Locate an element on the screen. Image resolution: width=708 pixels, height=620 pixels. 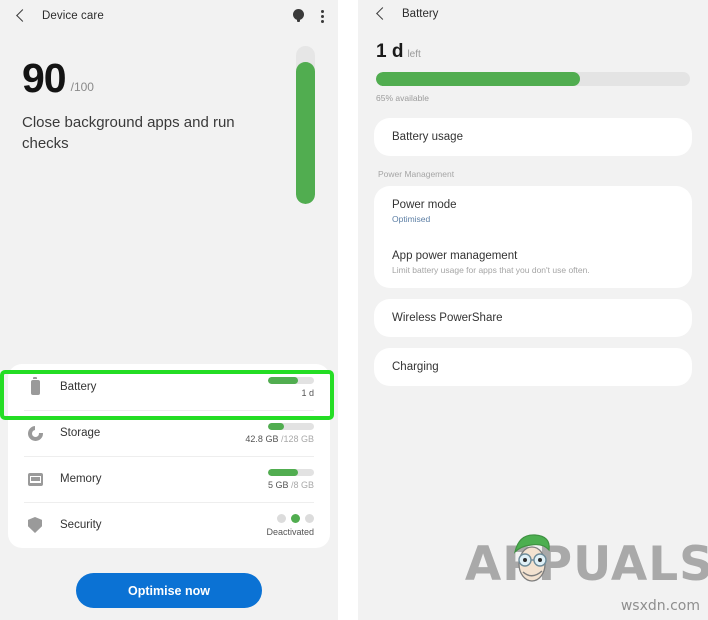
list-item-battery-usage: Battery usage is located at coordinates (533, 137).